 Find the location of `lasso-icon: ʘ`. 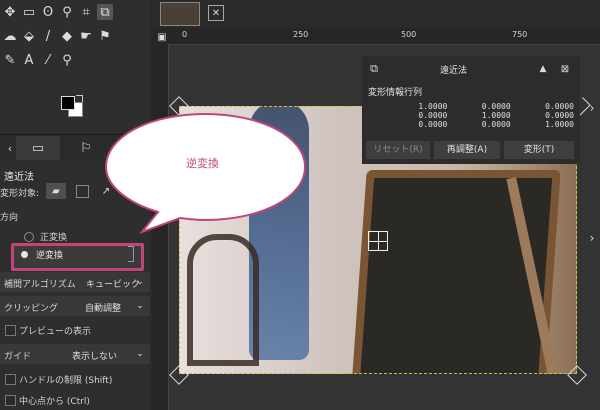

lasso-icon: ʘ is located at coordinates (48, 12).